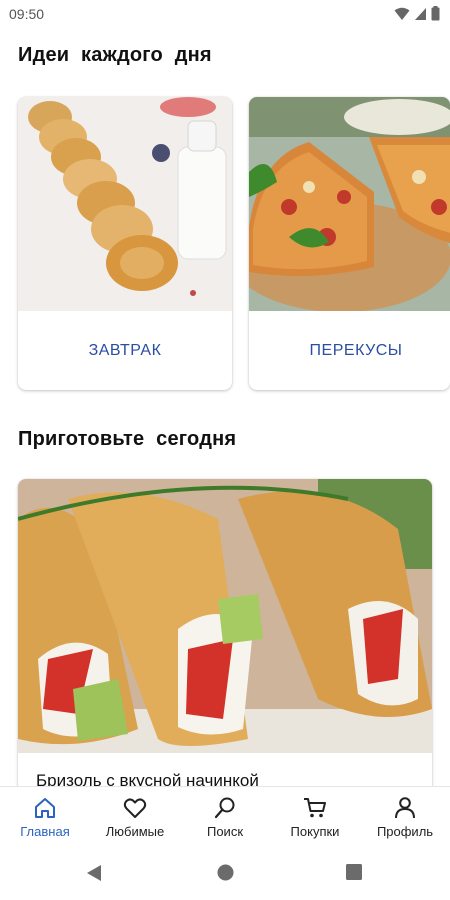 The width and height of the screenshot is (450, 900). Describe the element at coordinates (420, 13) in the screenshot. I see `signal-icon` at that location.